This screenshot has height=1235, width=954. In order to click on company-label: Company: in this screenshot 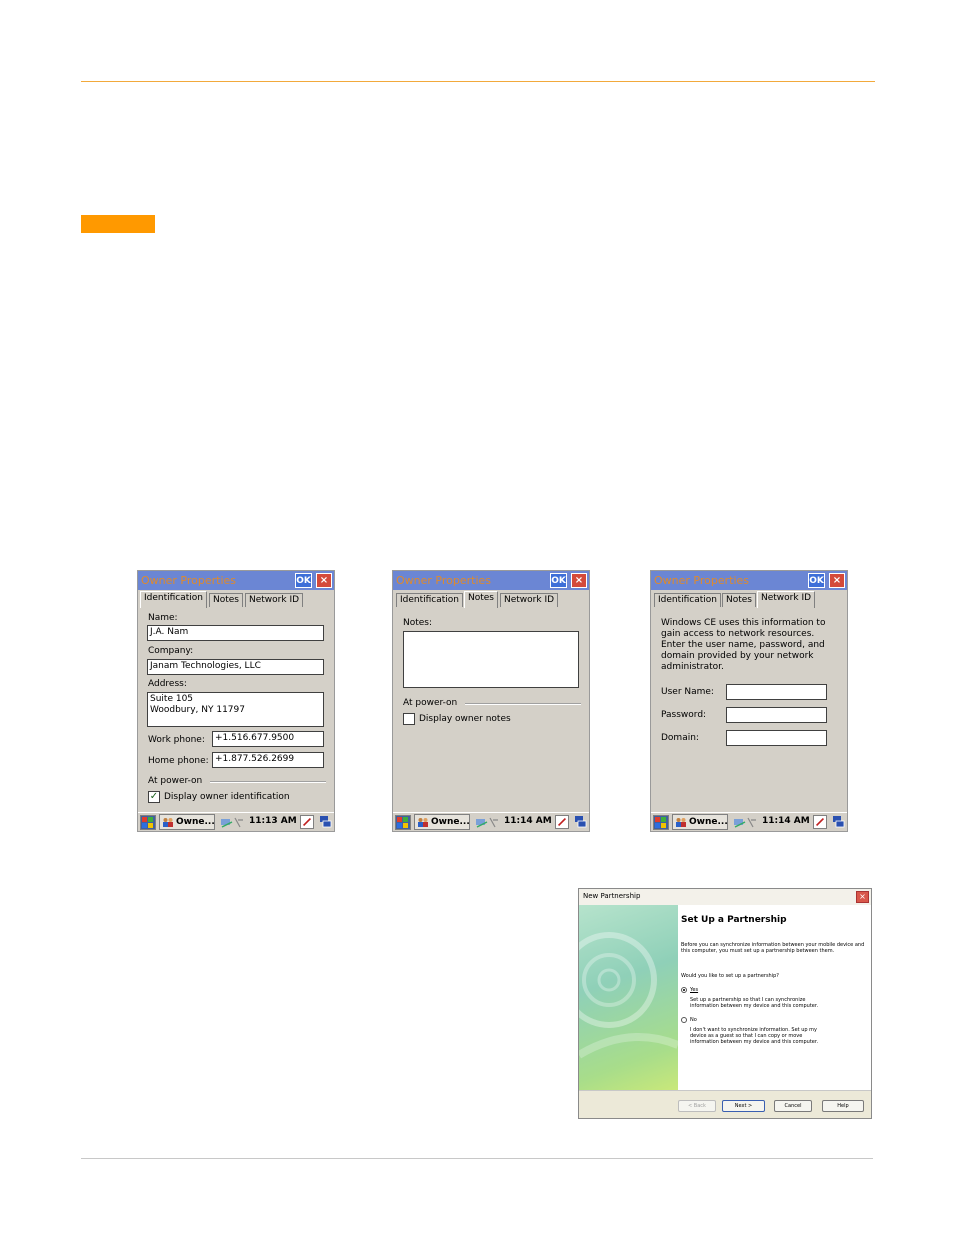, I will do `click(171, 651)`.